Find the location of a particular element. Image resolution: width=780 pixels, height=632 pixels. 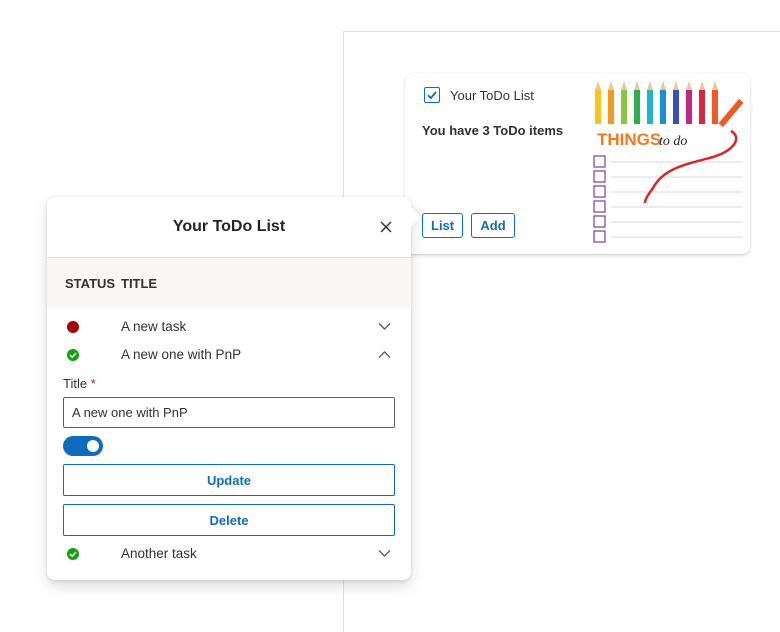

title-field-label: Title * is located at coordinates (79, 383).